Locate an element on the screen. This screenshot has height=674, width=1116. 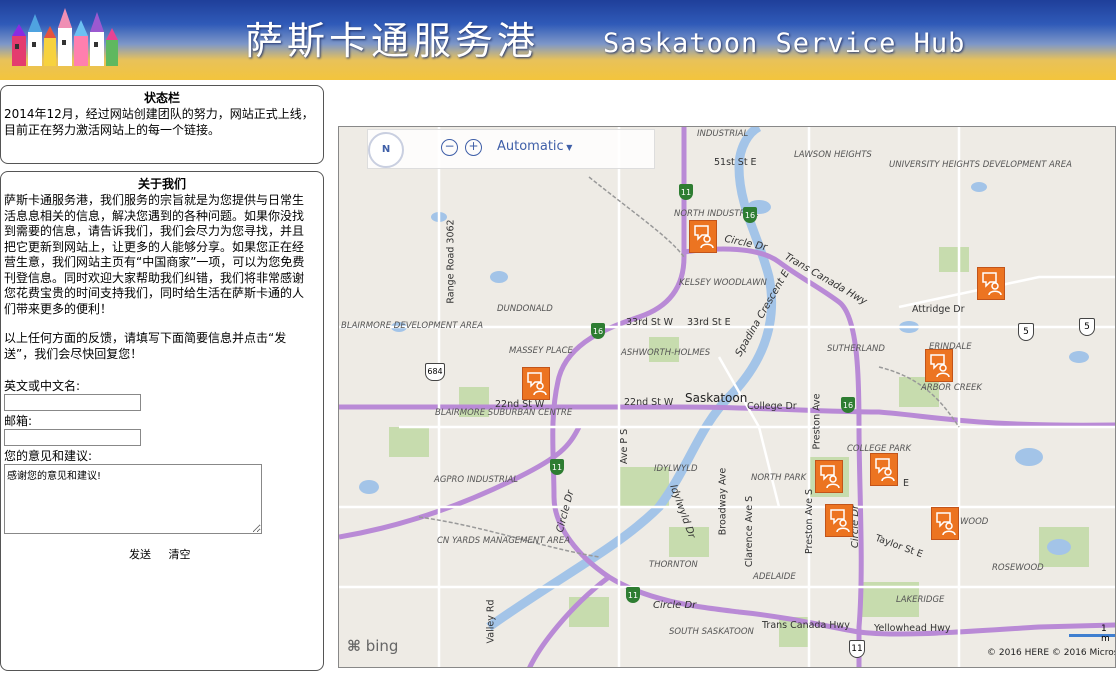
map-label: AGPRO INDUSTRIAL is located at coordinates (476, 480).